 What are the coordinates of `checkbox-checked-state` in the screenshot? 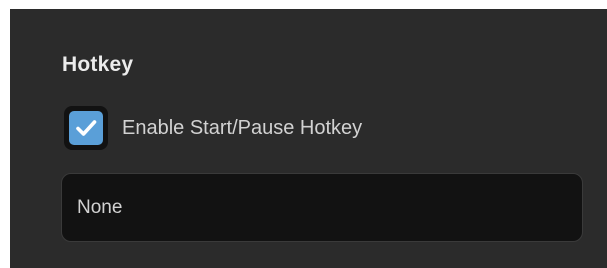 It's located at (86, 128).